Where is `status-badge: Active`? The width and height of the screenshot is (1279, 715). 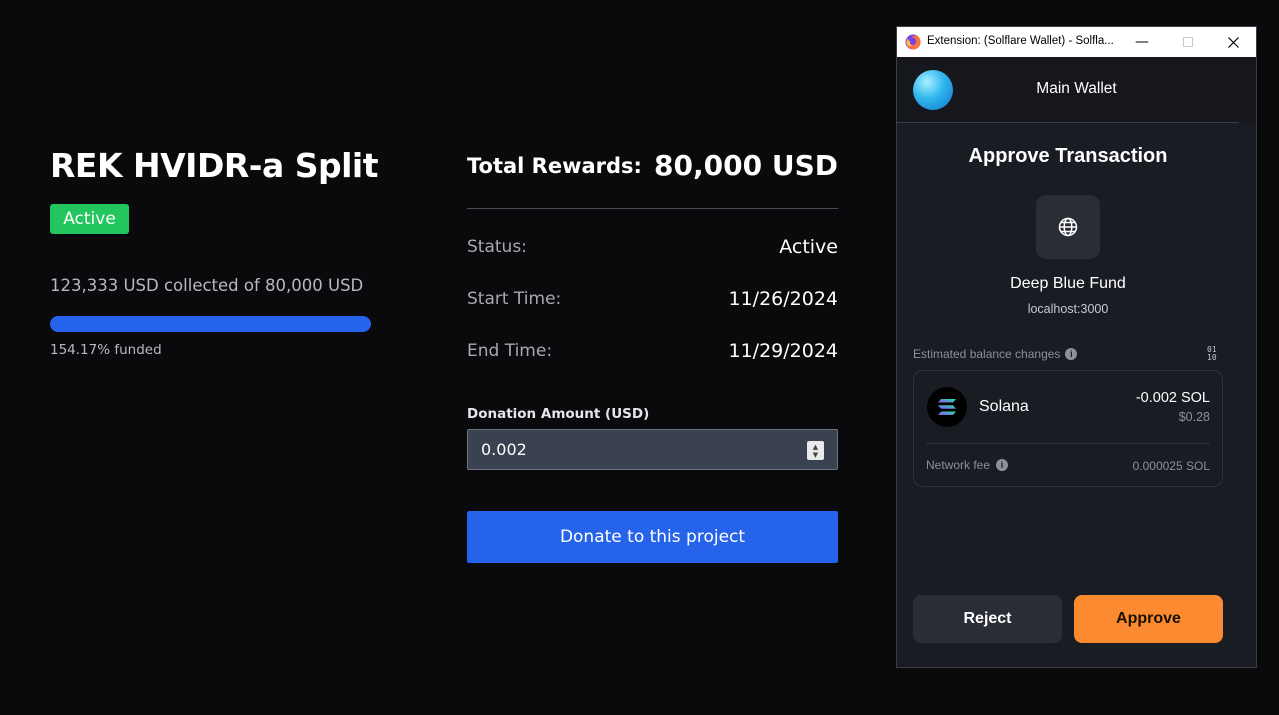
status-badge: Active is located at coordinates (89, 219).